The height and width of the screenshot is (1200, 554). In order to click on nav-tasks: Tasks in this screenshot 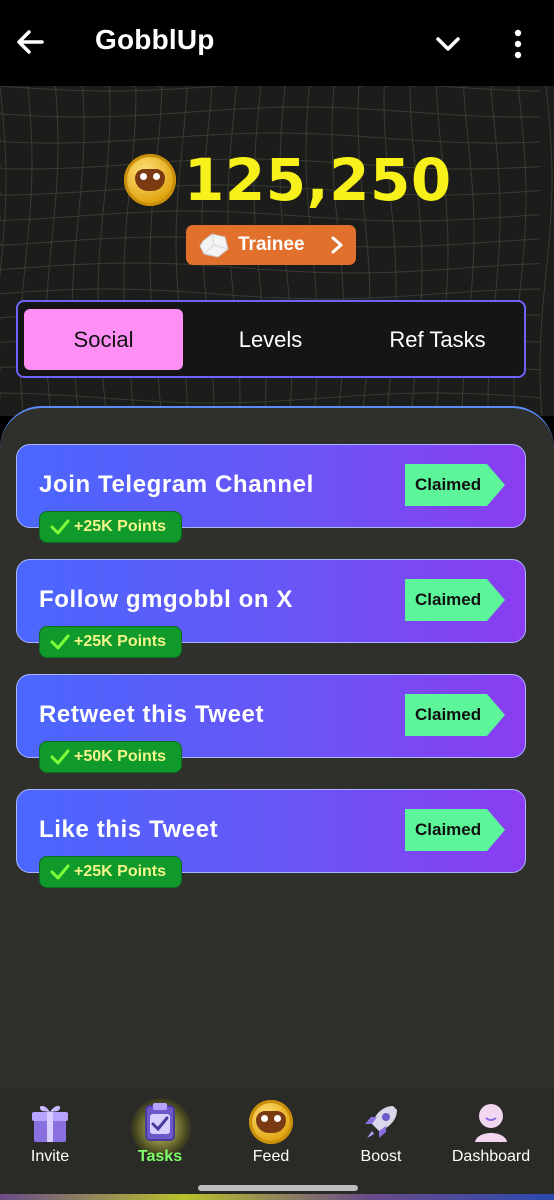, I will do `click(160, 1133)`.